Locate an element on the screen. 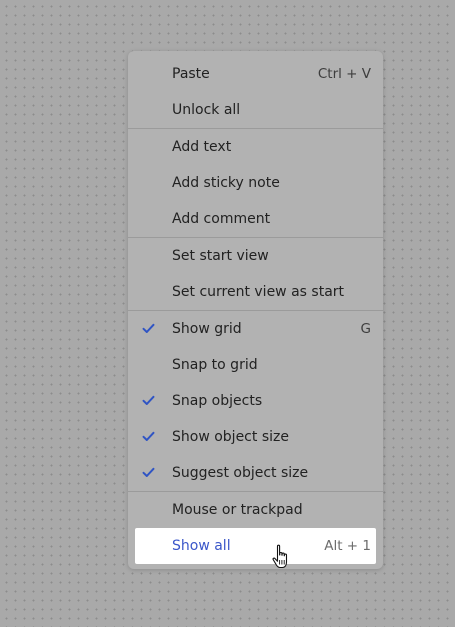  menu-item-label: Paste is located at coordinates (191, 74).